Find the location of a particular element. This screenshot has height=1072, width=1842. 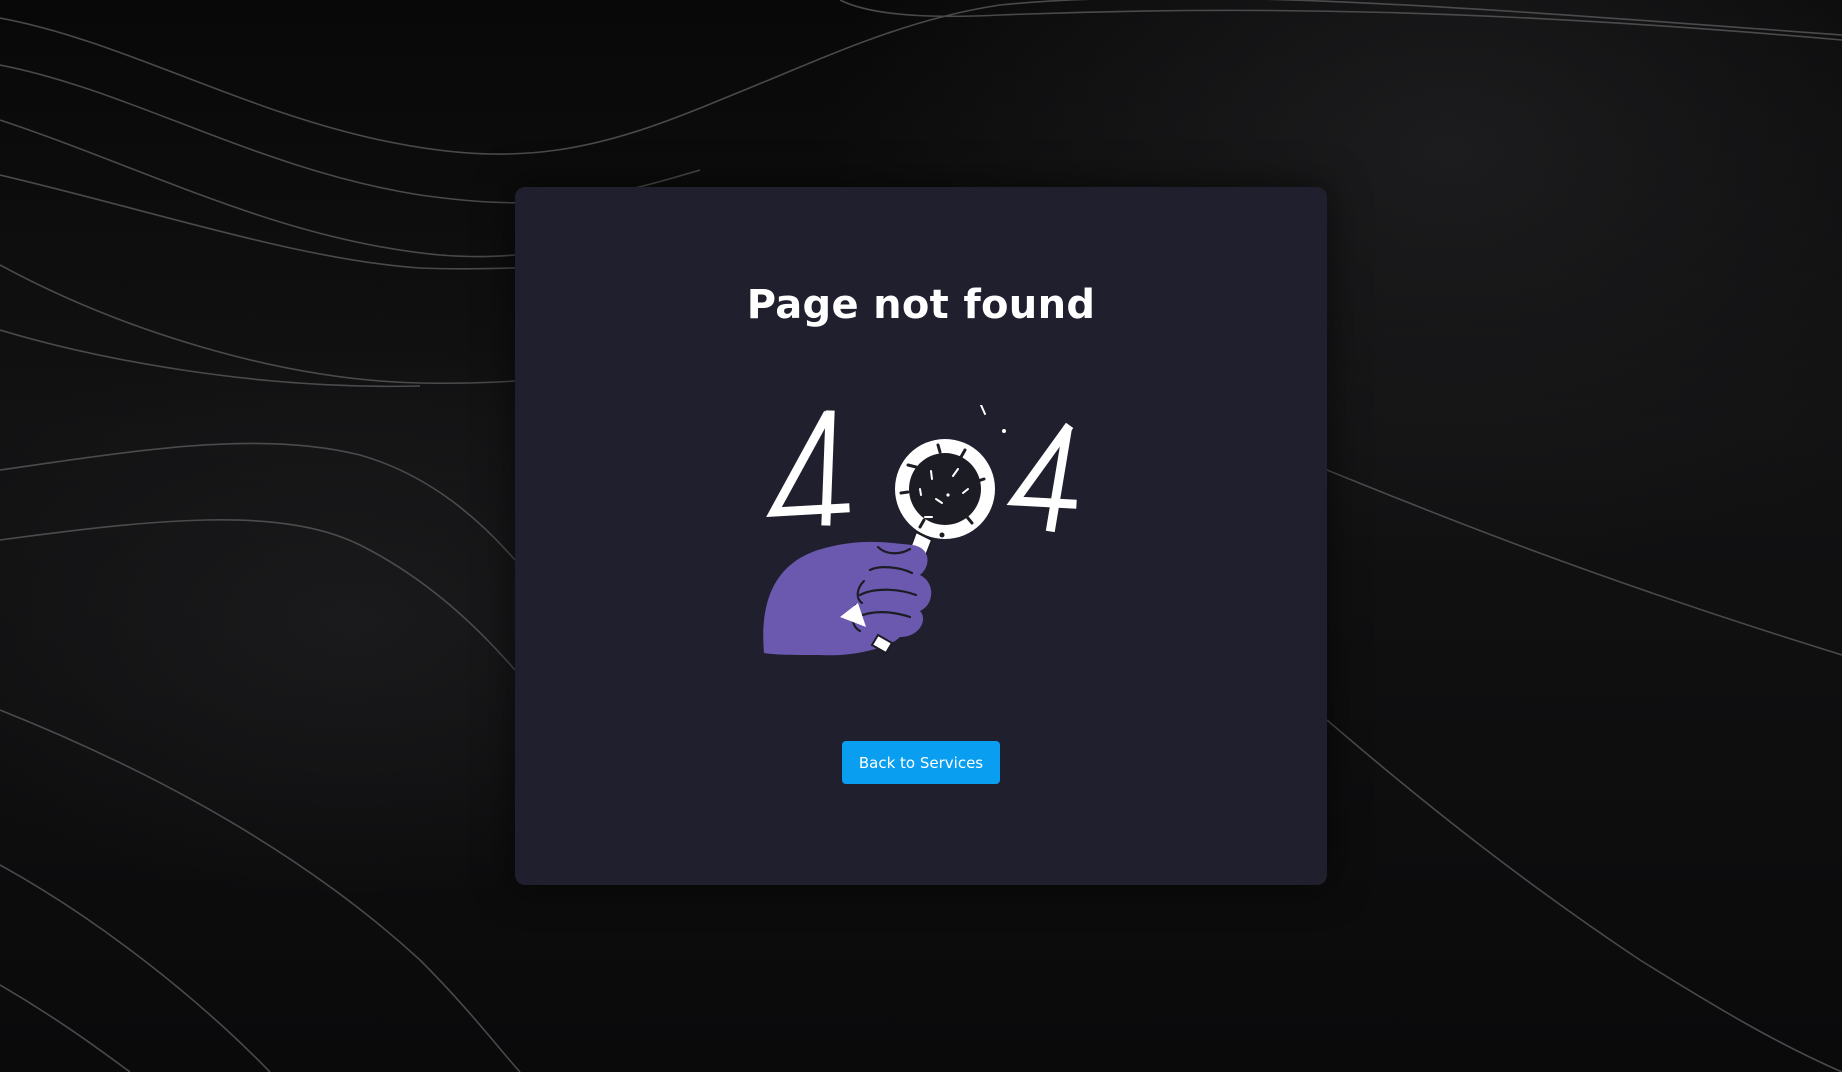

back-to-services-button: Back to Services is located at coordinates (921, 762).